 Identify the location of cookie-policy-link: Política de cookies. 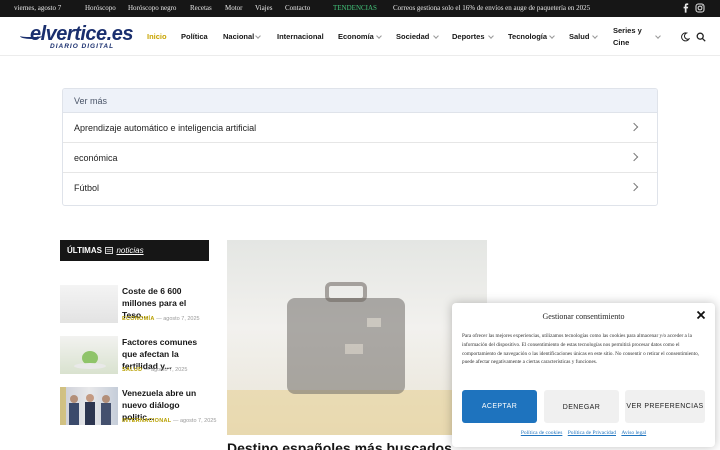
(542, 433).